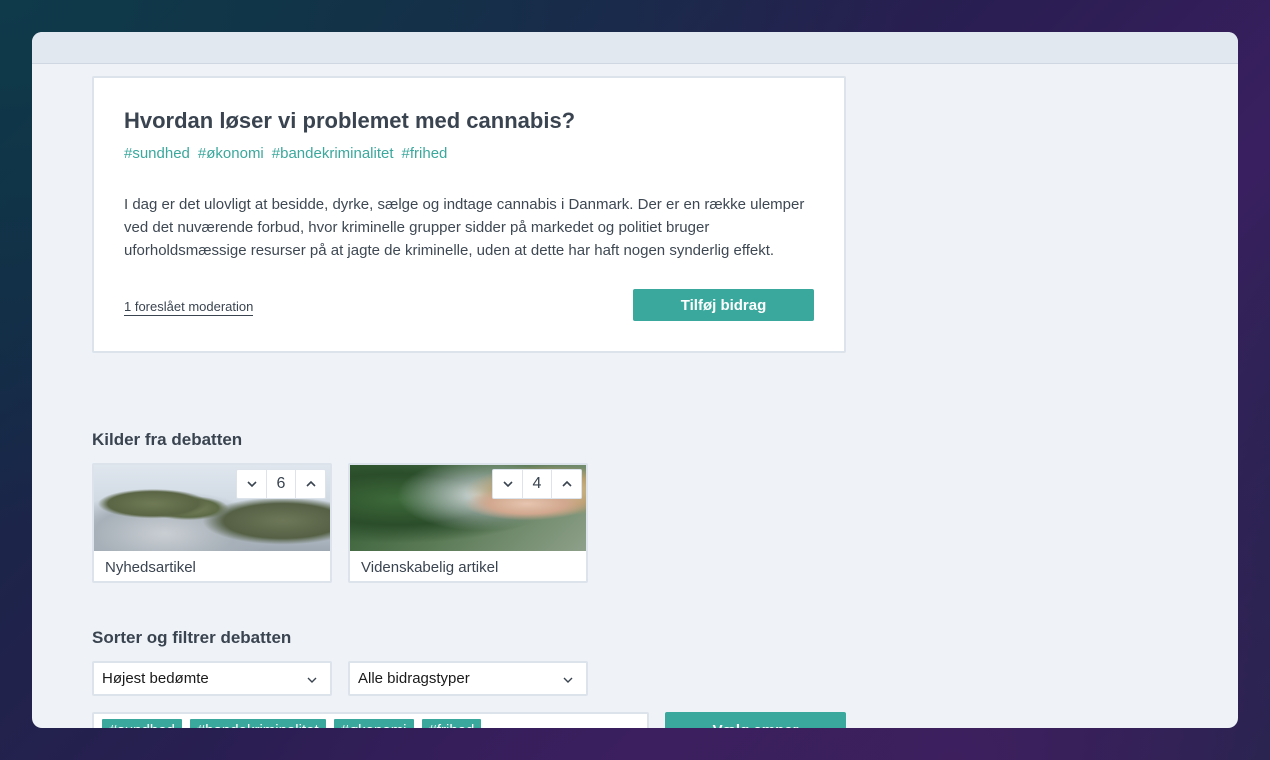 Image resolution: width=1270 pixels, height=760 pixels. Describe the element at coordinates (192, 637) in the screenshot. I see `filter-heading: Sorter og filtrer debatten` at that location.